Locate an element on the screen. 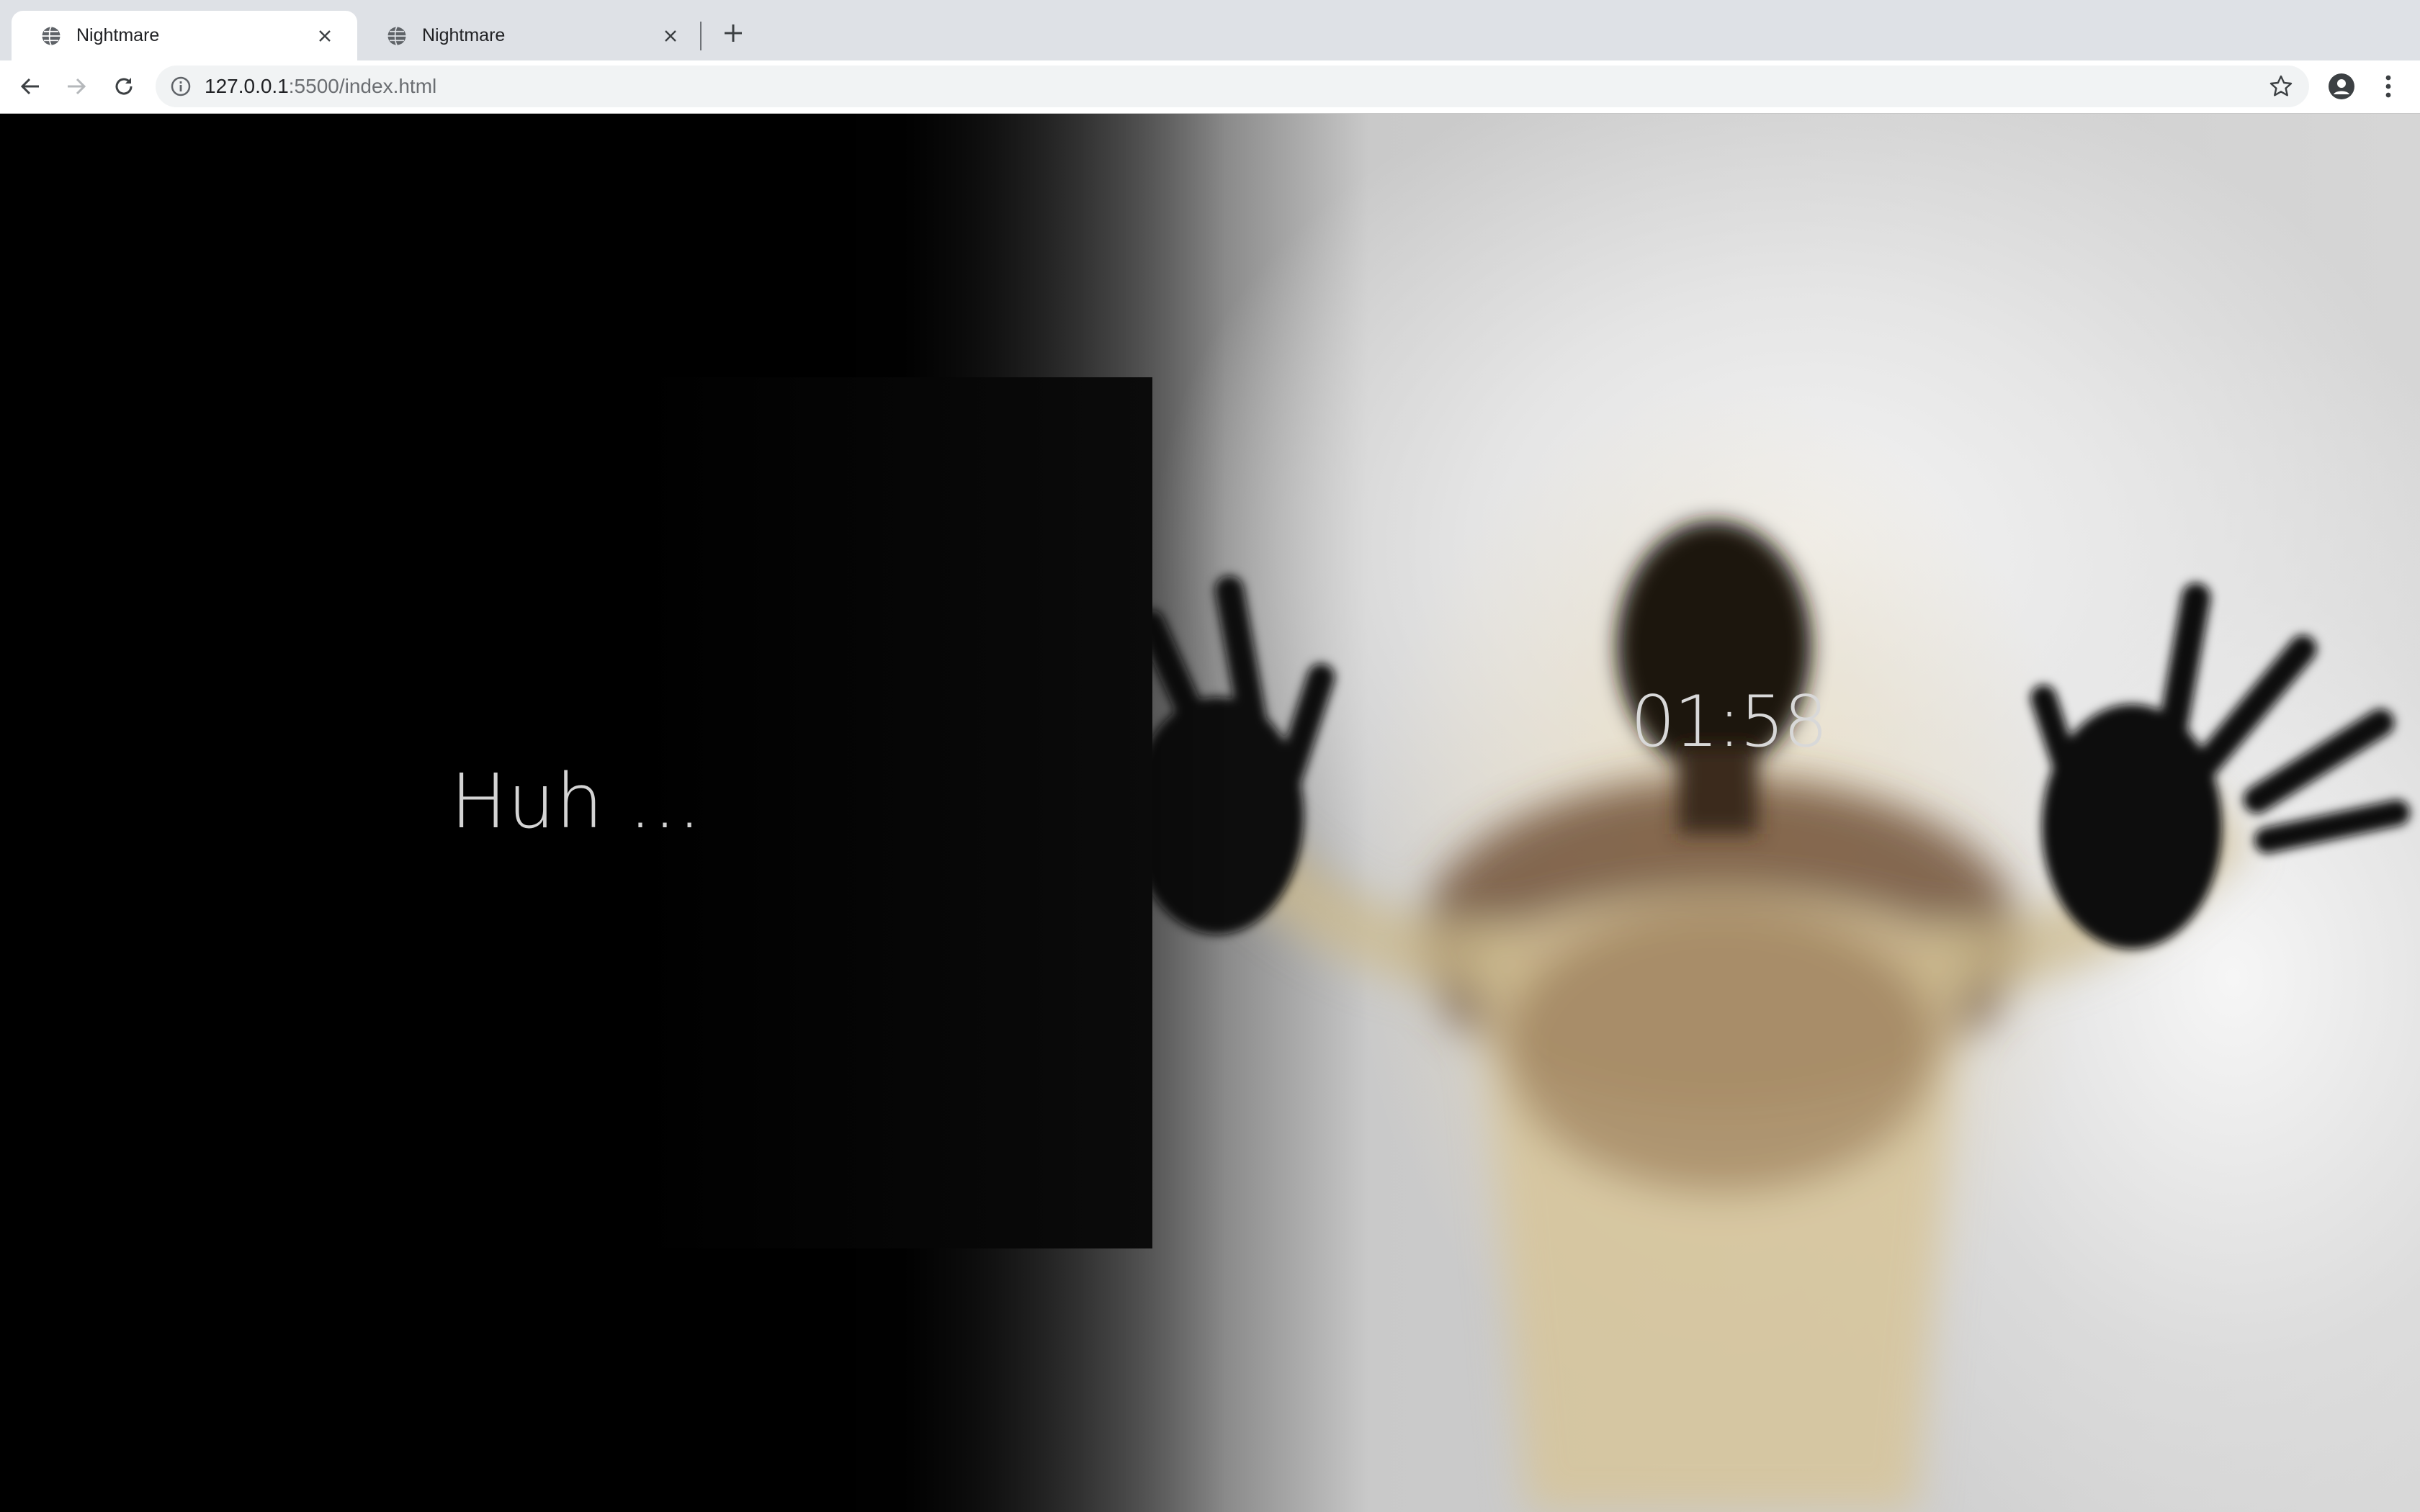  account-circle-icon is located at coordinates (2341, 86).